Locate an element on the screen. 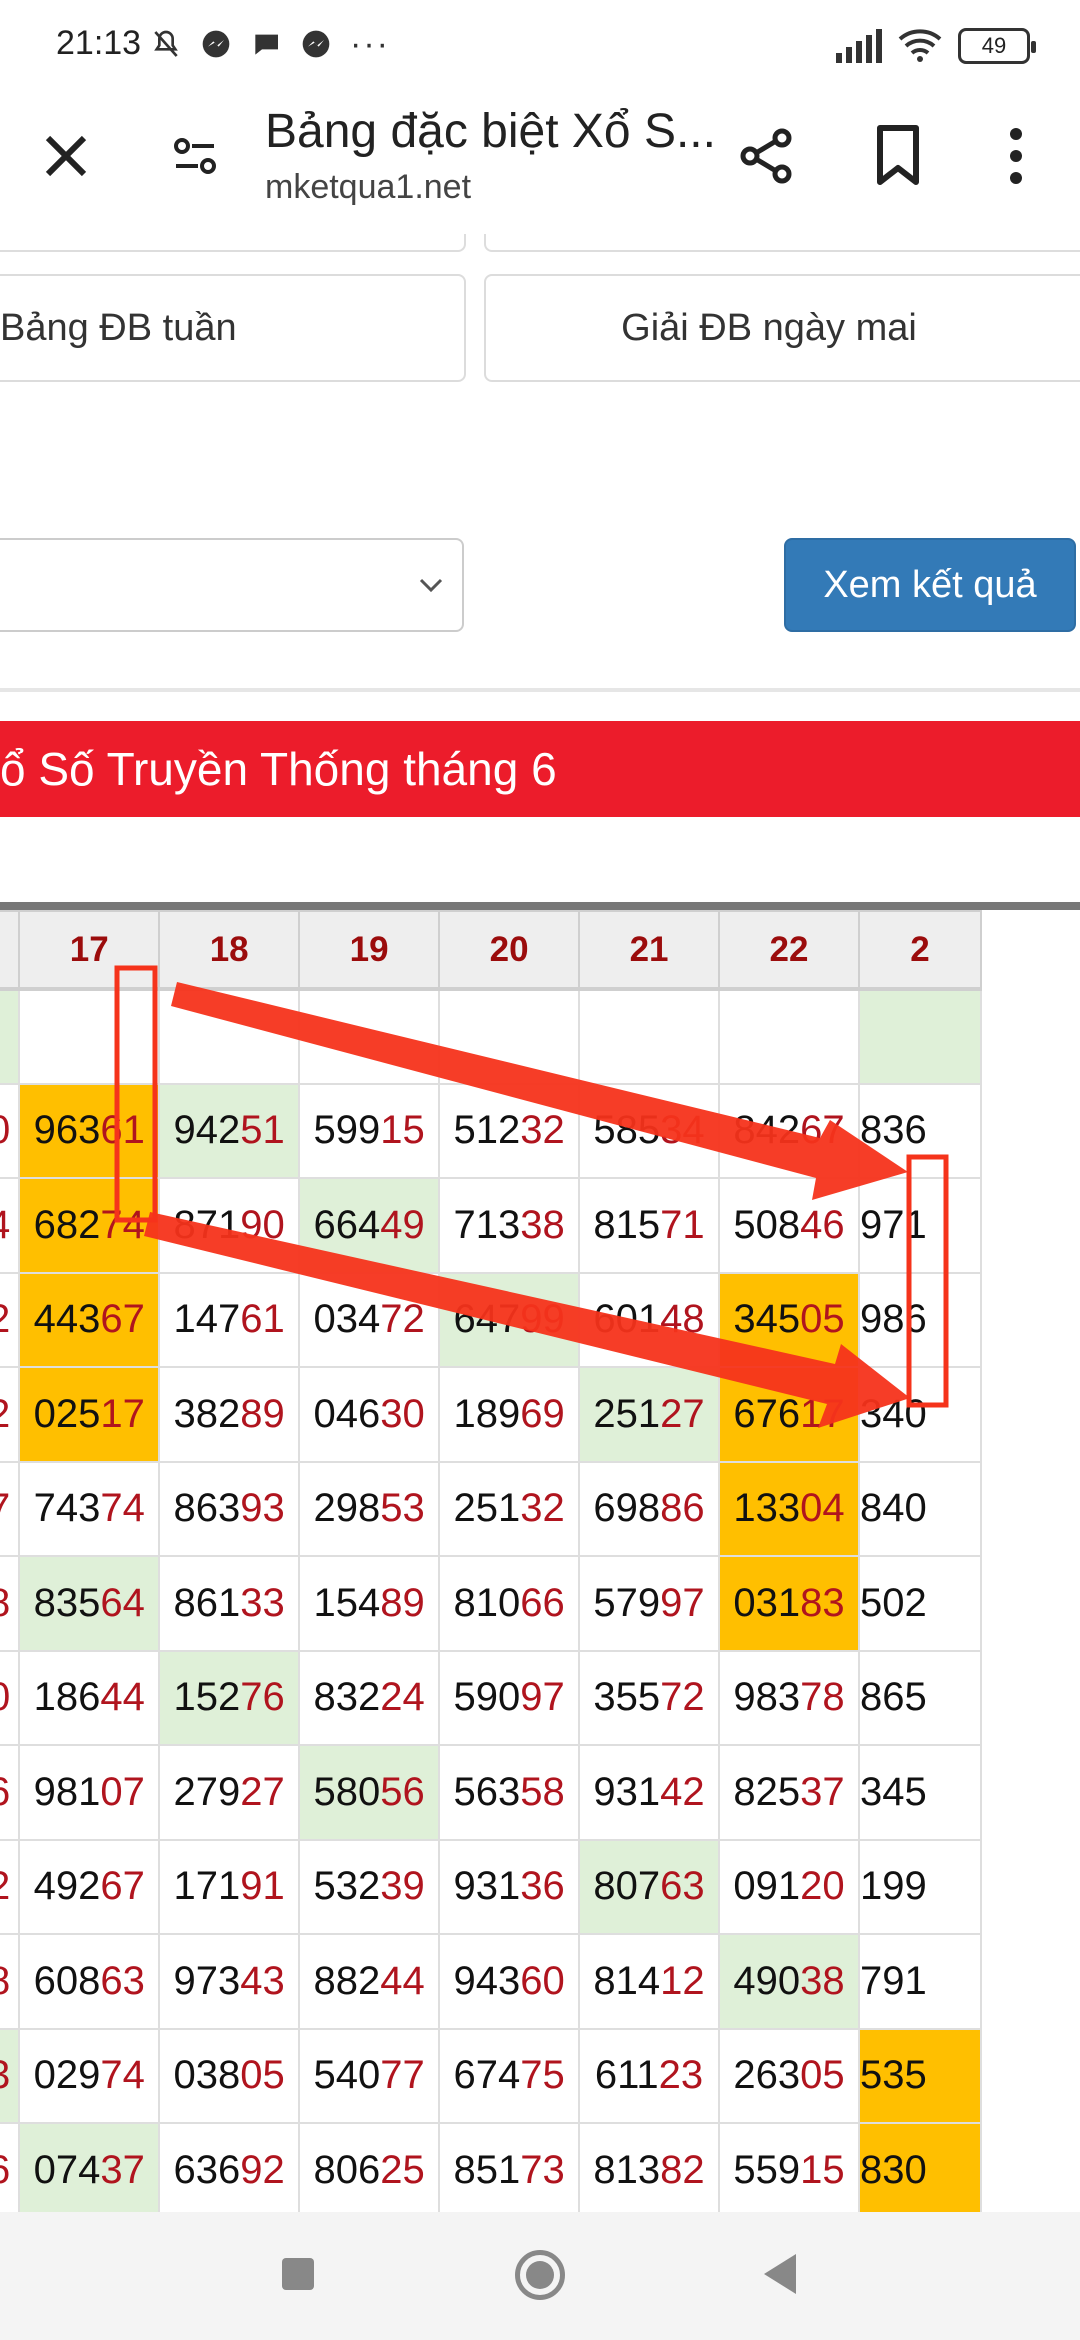 This screenshot has height=2340, width=1080. column-header: 2 is located at coordinates (920, 950).